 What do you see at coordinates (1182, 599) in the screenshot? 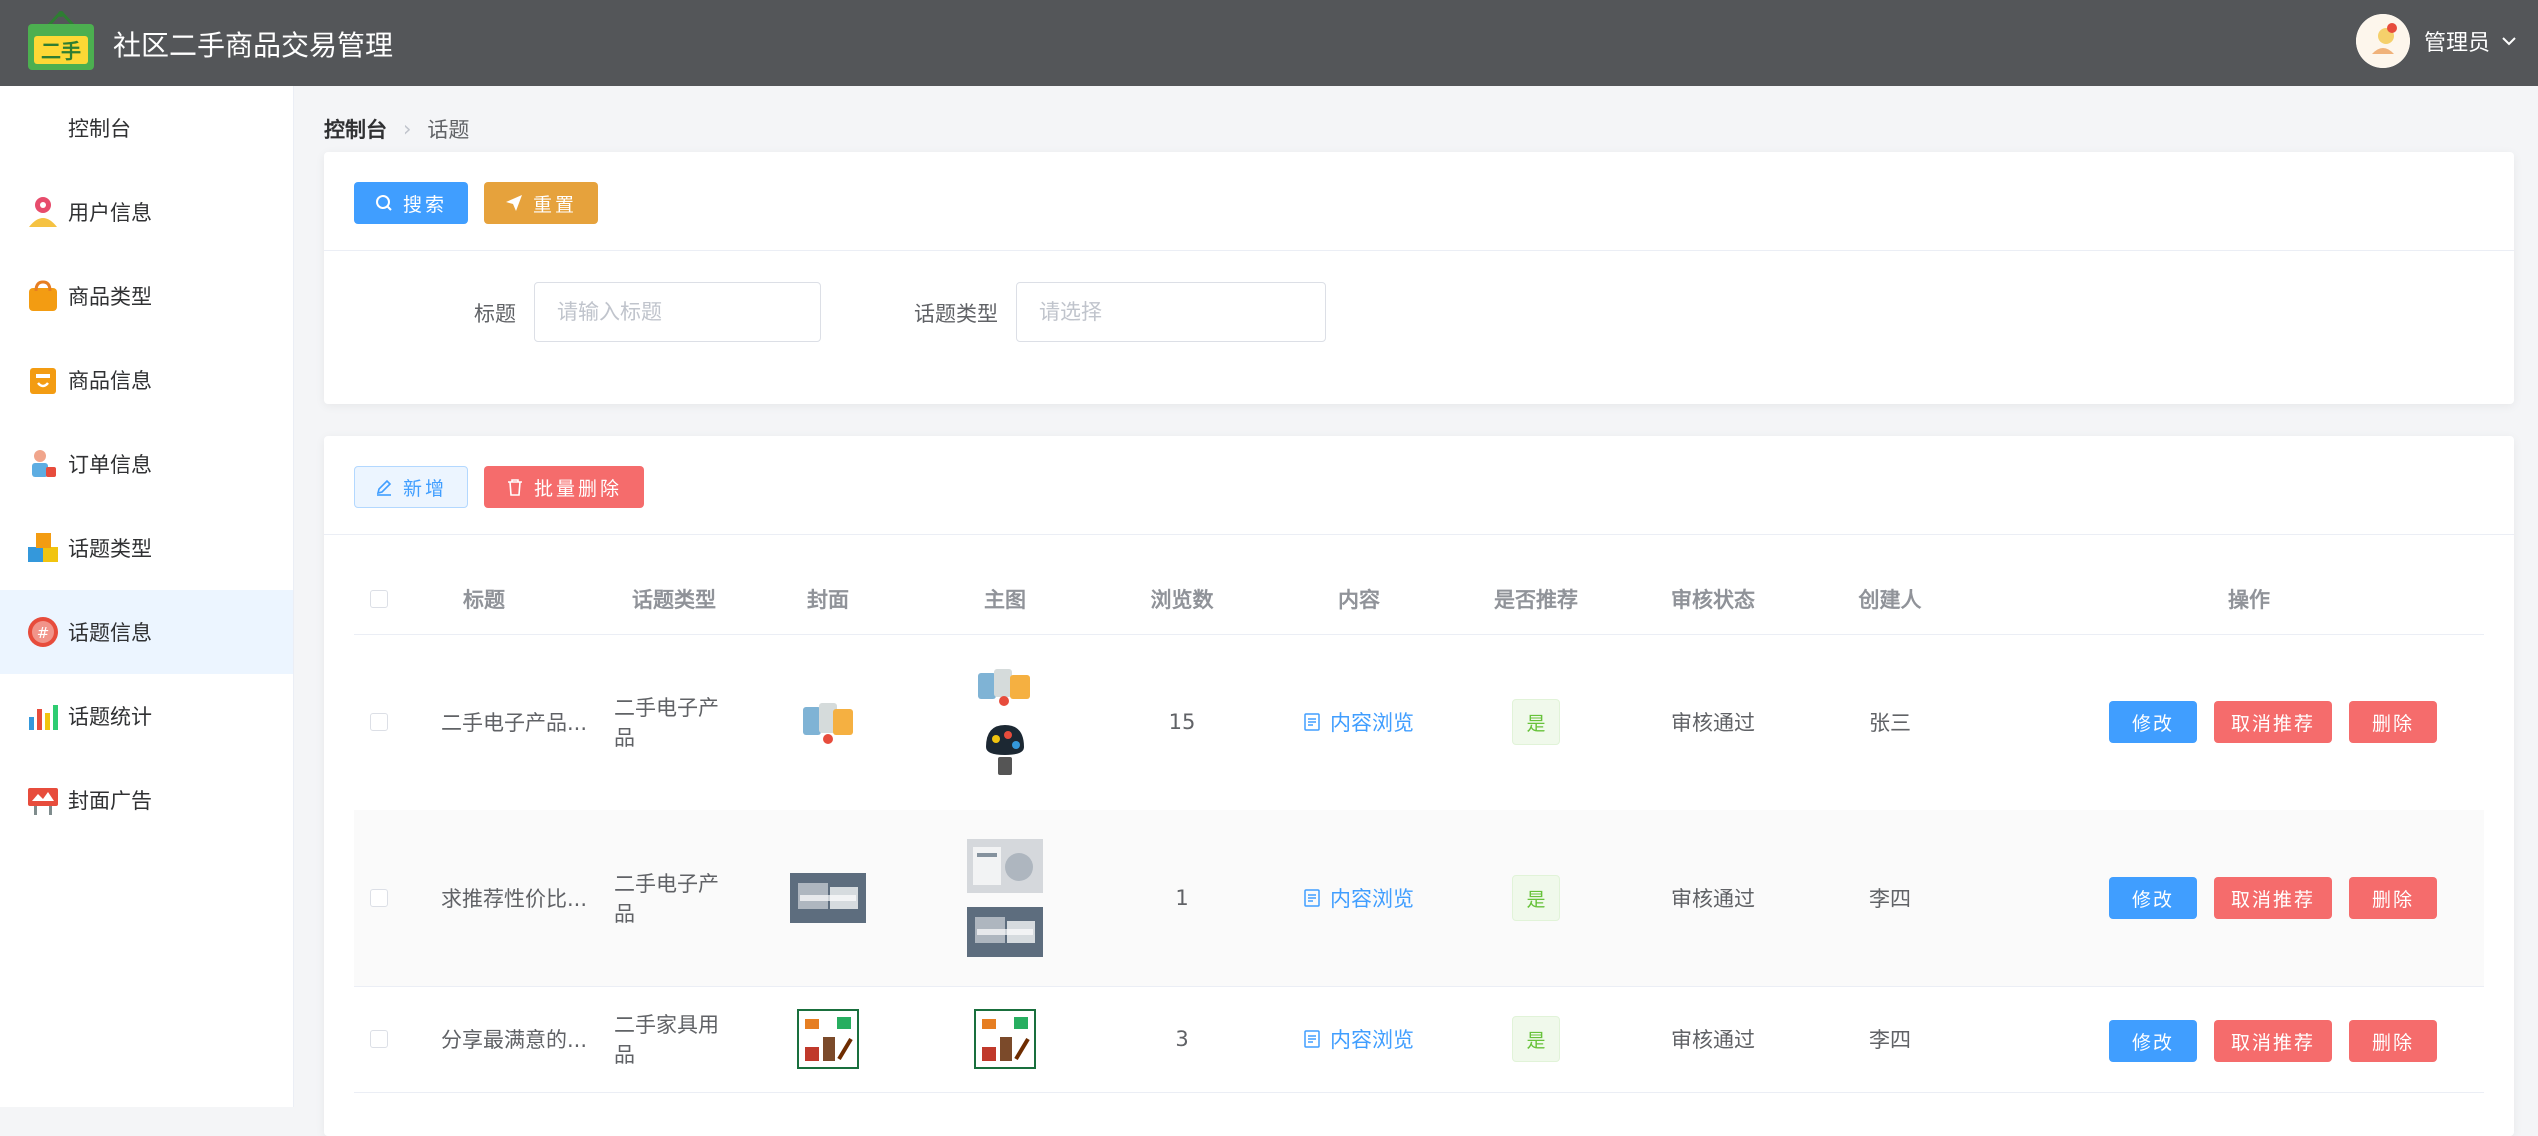
I see `column-header: 浏览数` at bounding box center [1182, 599].